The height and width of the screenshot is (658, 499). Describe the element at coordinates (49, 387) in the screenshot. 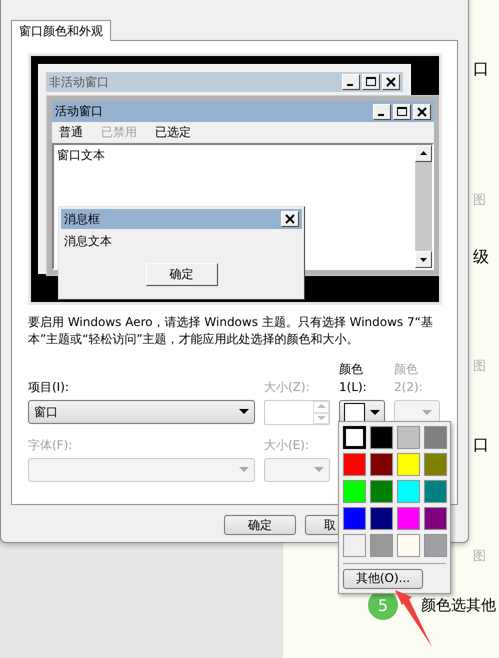

I see `field-label: 项目(I):` at that location.